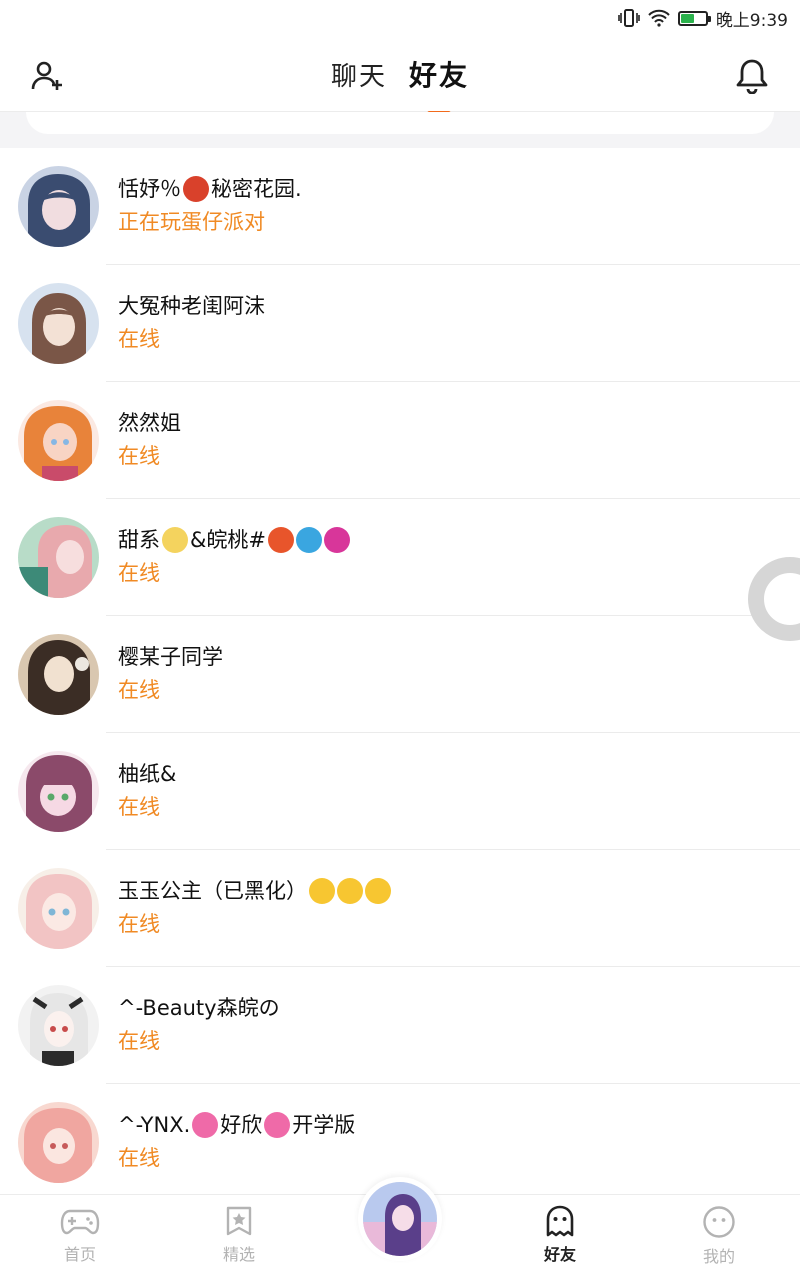 Image resolution: width=800 pixels, height=1280 pixels. What do you see at coordinates (719, 1222) in the screenshot?
I see `face-icon` at bounding box center [719, 1222].